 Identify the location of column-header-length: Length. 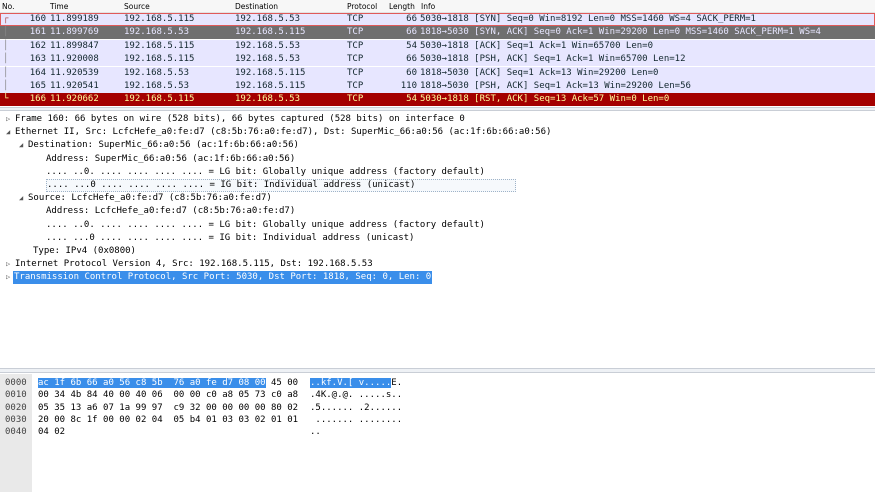
(402, 6).